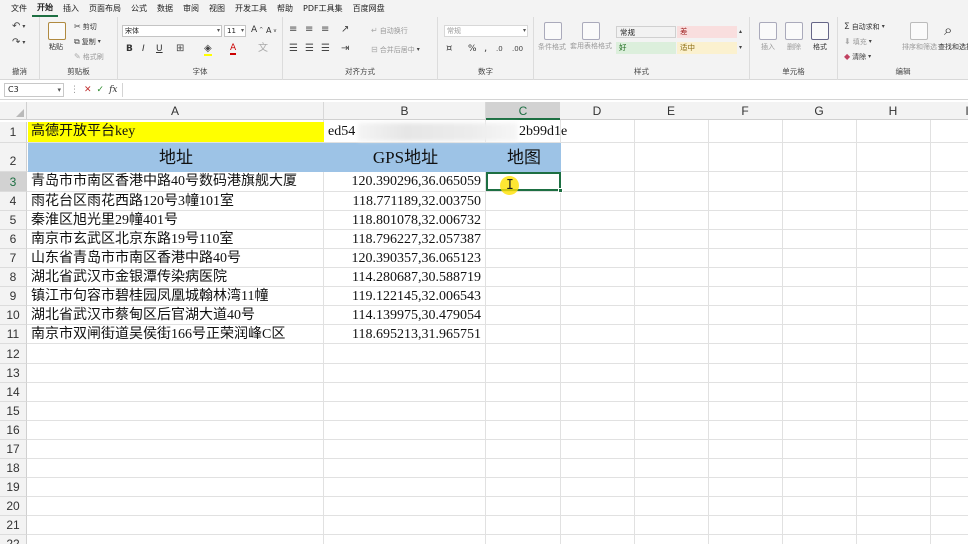 Image resolution: width=968 pixels, height=544 pixels. What do you see at coordinates (56, 47) in the screenshot?
I see `paste-button: 粘贴` at bounding box center [56, 47].